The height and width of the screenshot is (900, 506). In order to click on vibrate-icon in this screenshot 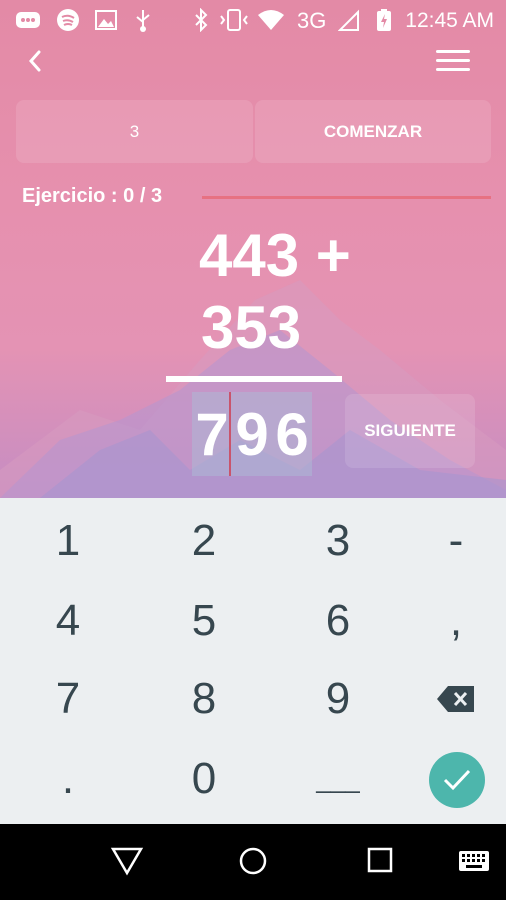, I will do `click(234, 20)`.